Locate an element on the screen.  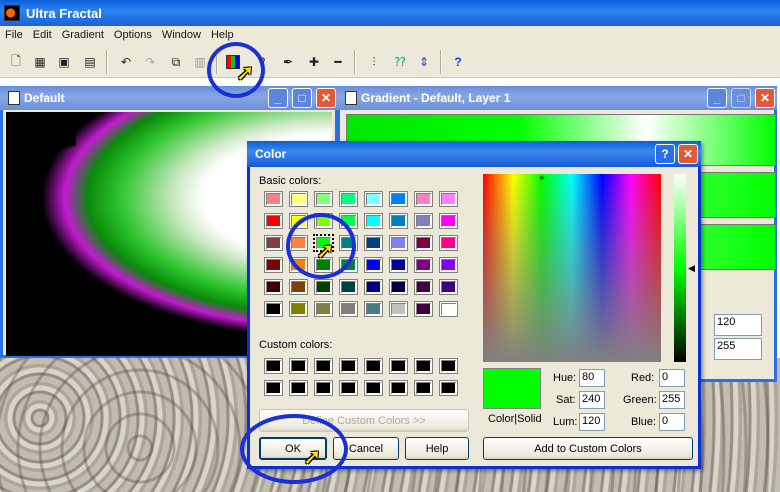
luminosity-slider is located at coordinates (680, 268).